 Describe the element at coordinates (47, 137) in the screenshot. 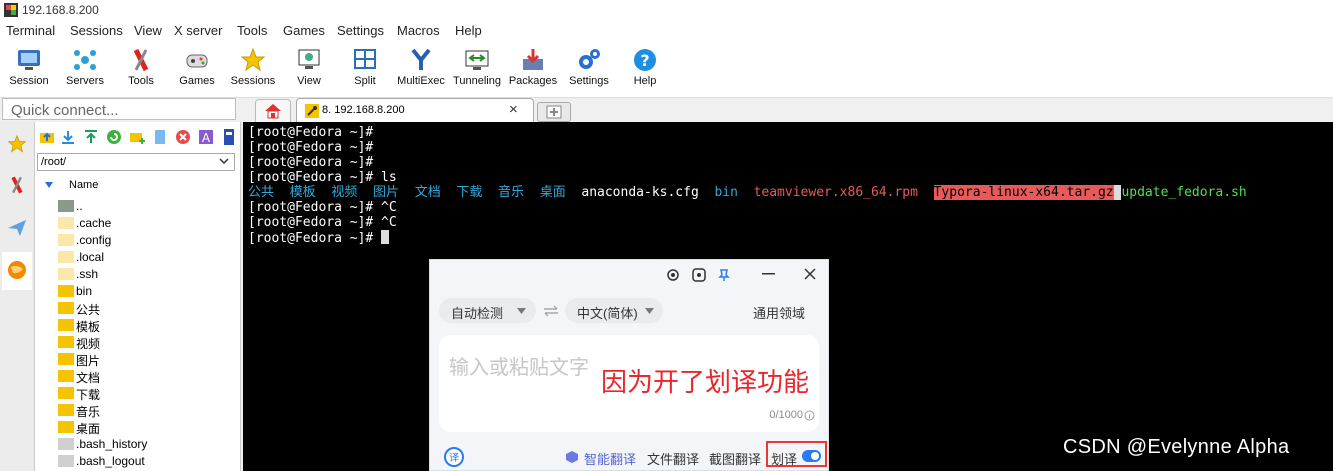

I see `folder-up-icon` at that location.